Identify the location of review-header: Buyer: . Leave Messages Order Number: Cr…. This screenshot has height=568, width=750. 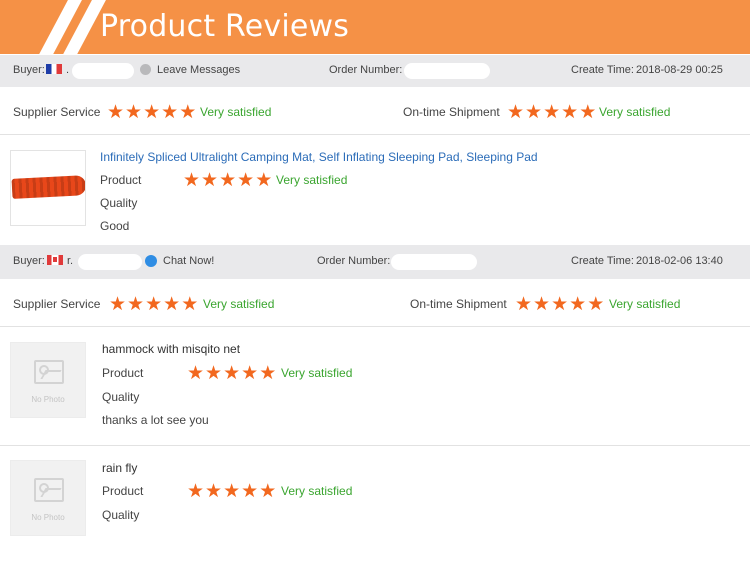
(375, 71).